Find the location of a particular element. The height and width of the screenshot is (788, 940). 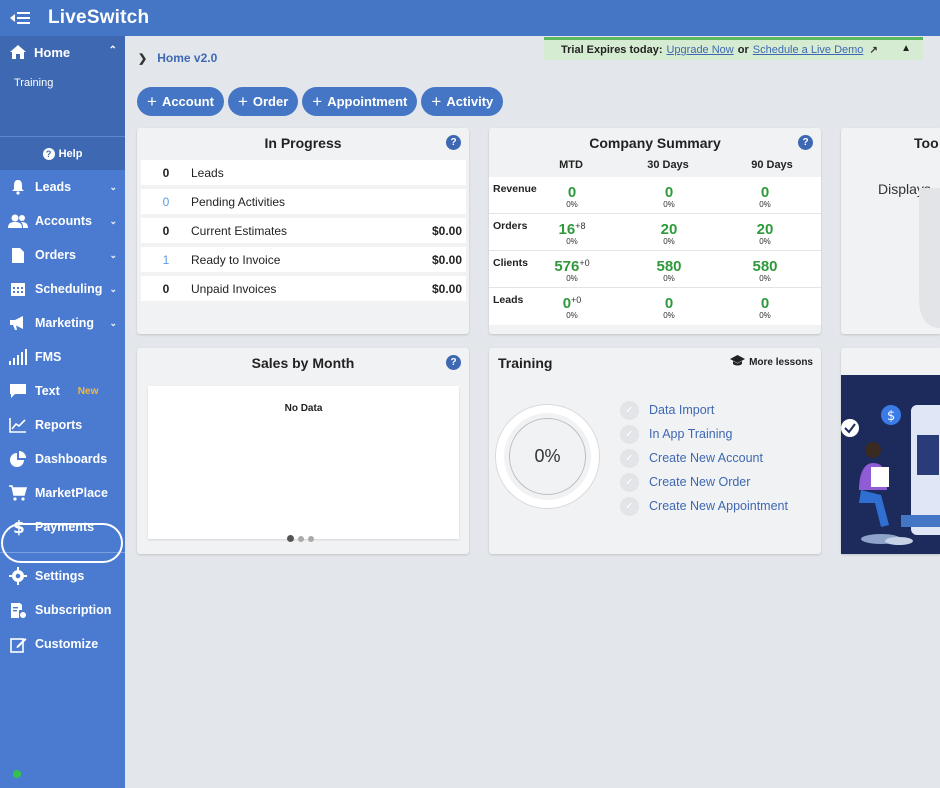

sidebar-item-label: Reports is located at coordinates (59, 425).